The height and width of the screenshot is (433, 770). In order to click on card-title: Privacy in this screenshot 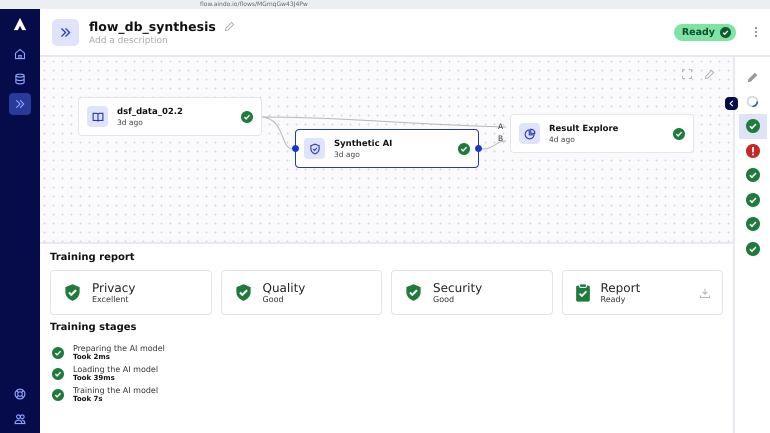, I will do `click(114, 288)`.